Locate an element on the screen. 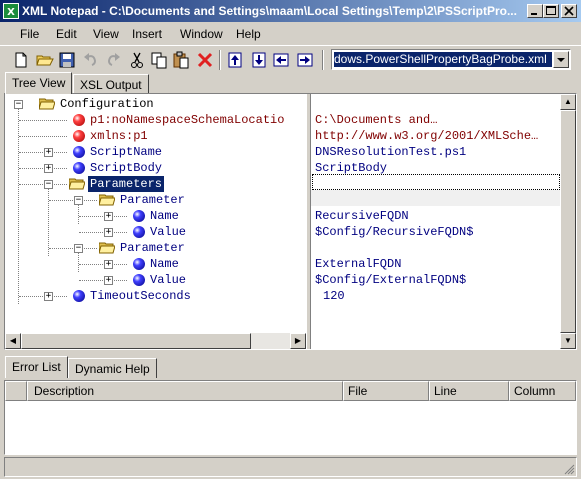  scroll-up-button: ▲ is located at coordinates (568, 102).